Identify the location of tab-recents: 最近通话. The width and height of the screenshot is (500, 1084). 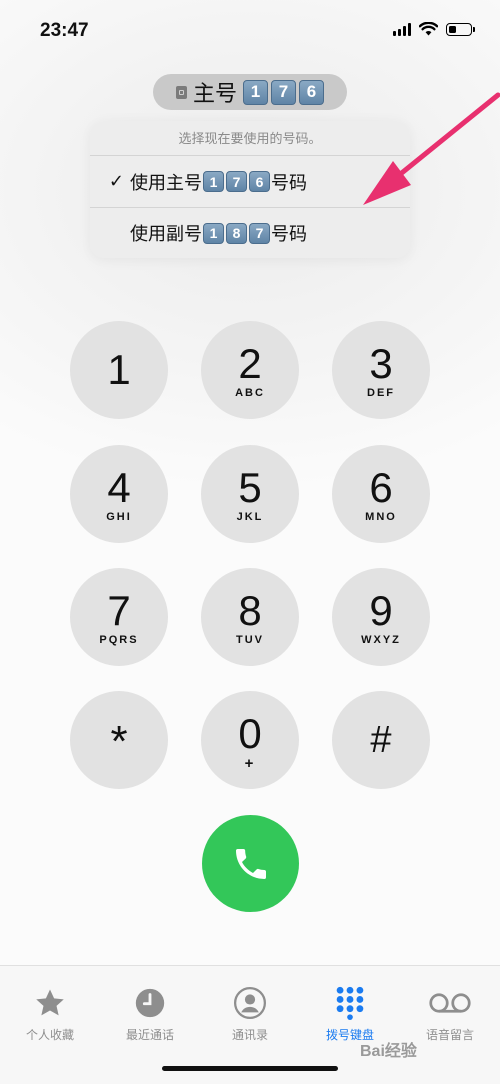
(150, 1014).